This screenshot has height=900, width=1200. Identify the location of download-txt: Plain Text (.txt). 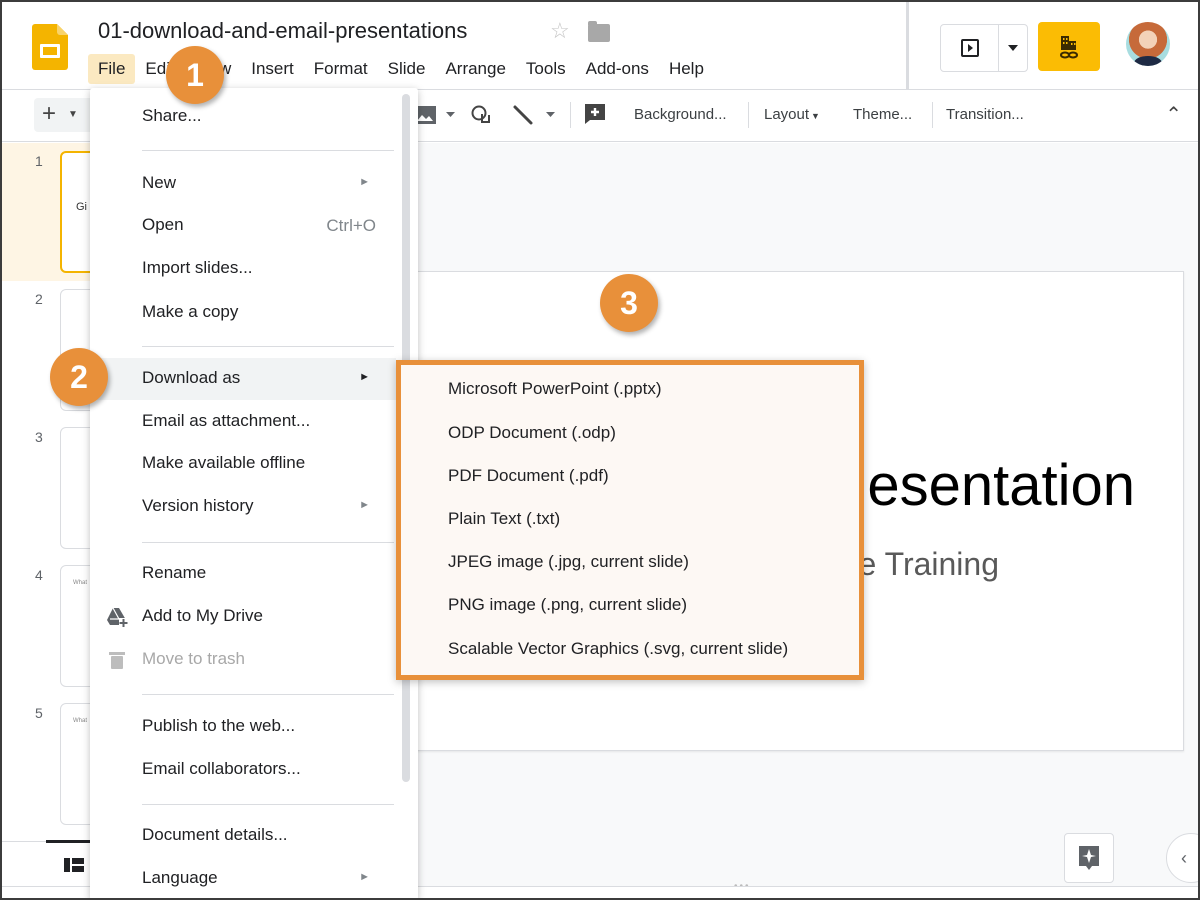
(630, 520).